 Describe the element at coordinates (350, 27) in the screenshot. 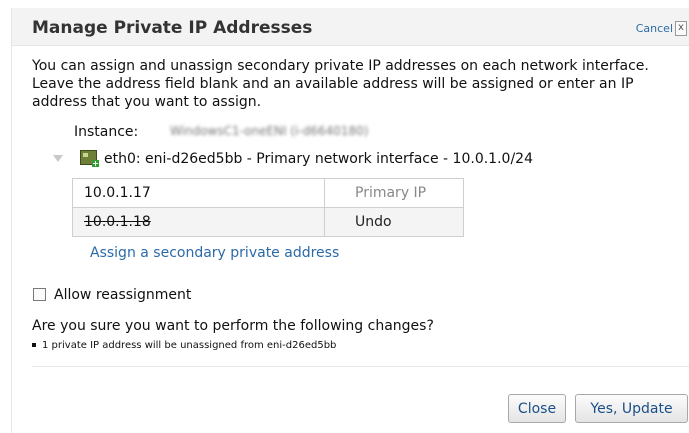

I see `dialog-titlebar: Manage Private IP Addresses Cancel x` at that location.